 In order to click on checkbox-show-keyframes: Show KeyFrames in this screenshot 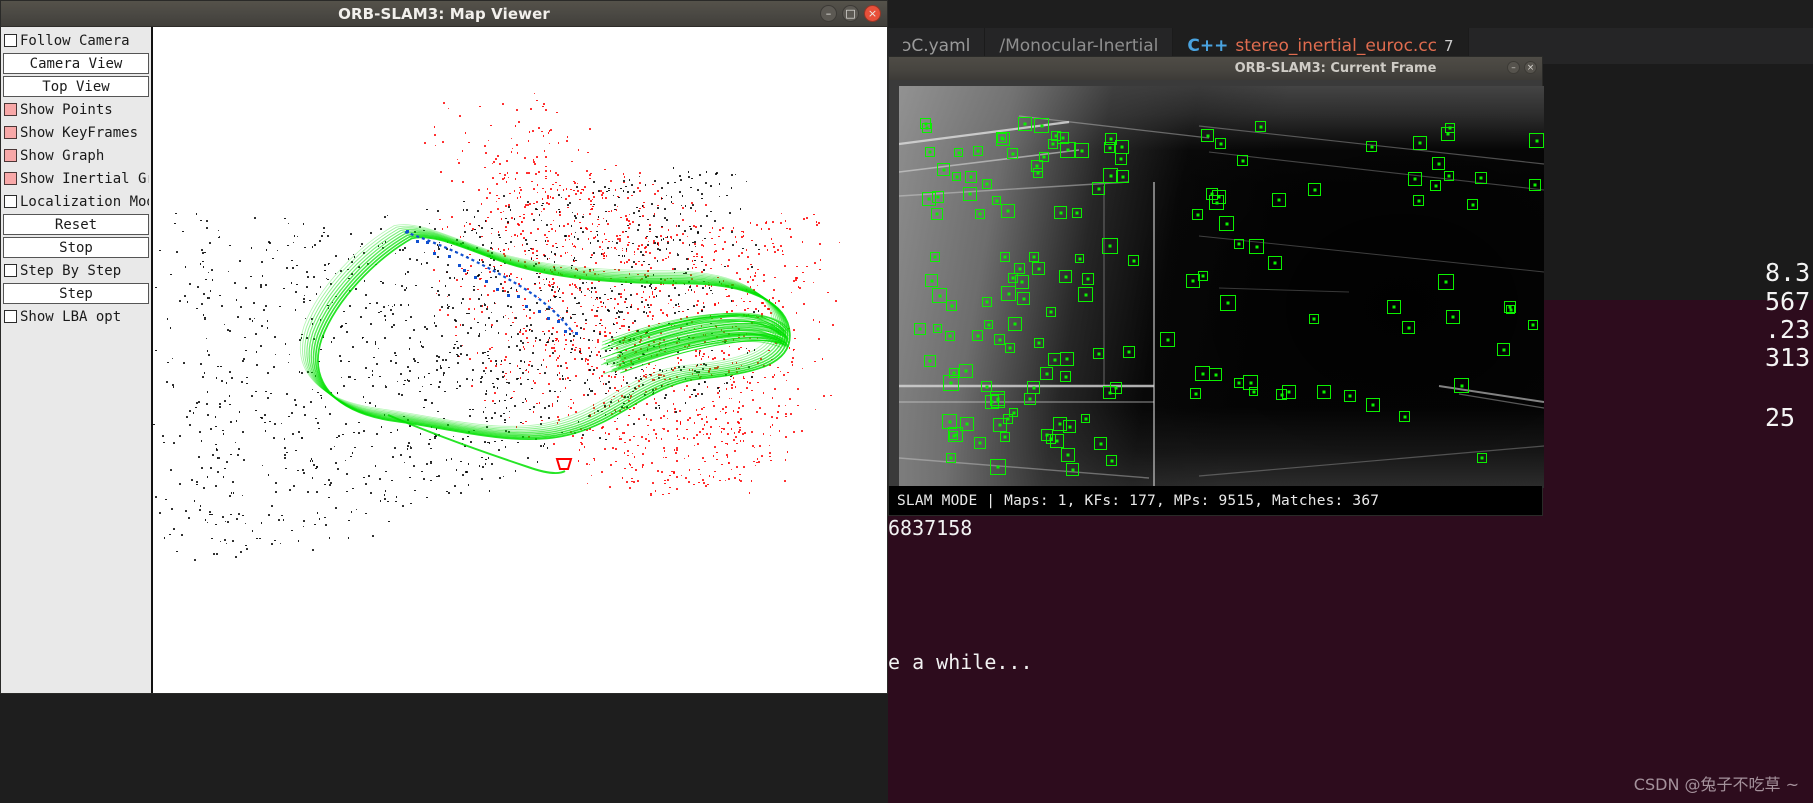, I will do `click(76, 132)`.